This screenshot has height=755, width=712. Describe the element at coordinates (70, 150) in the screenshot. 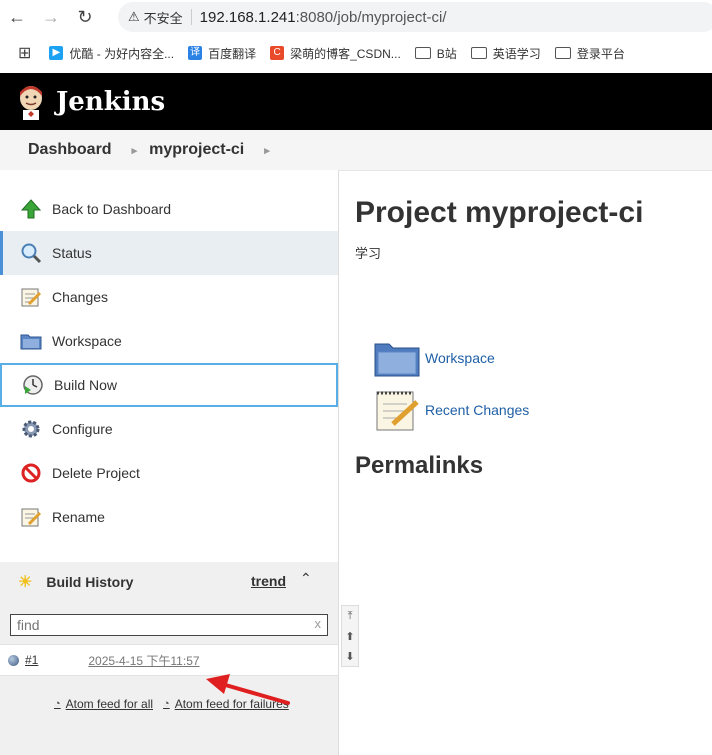

I see `breadcrumb-dashboard: Dashboard` at that location.